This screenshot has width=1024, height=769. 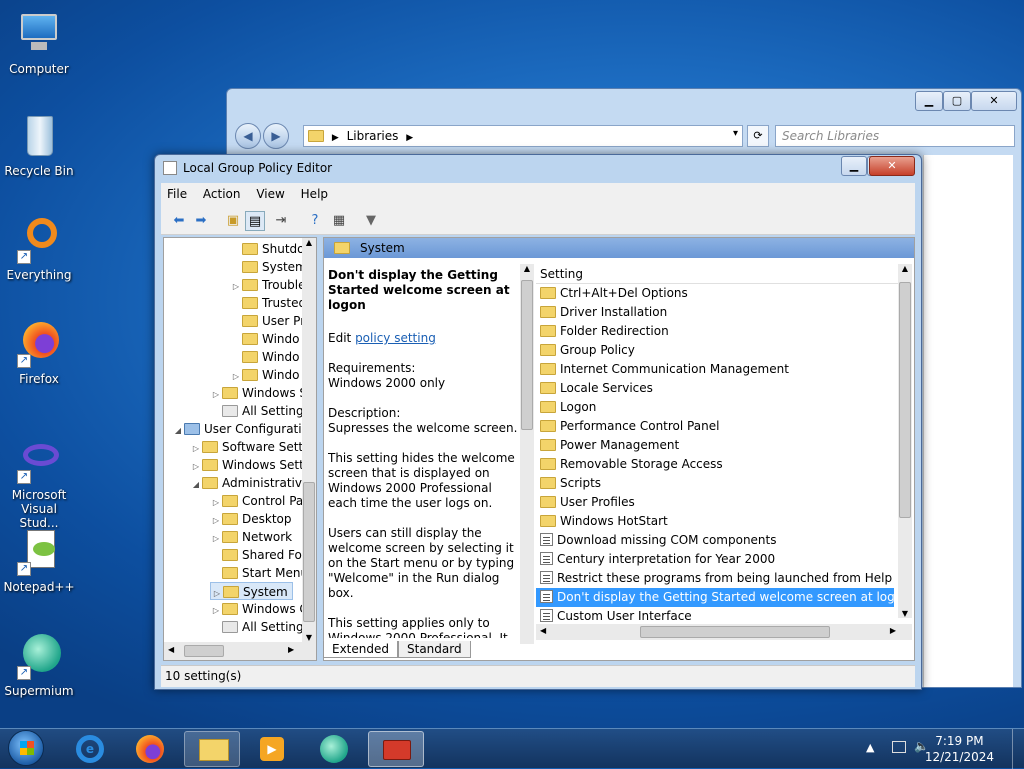 What do you see at coordinates (39, 665) in the screenshot?
I see `desktop-icon-supermium: ↗ Supermium` at bounding box center [39, 665].